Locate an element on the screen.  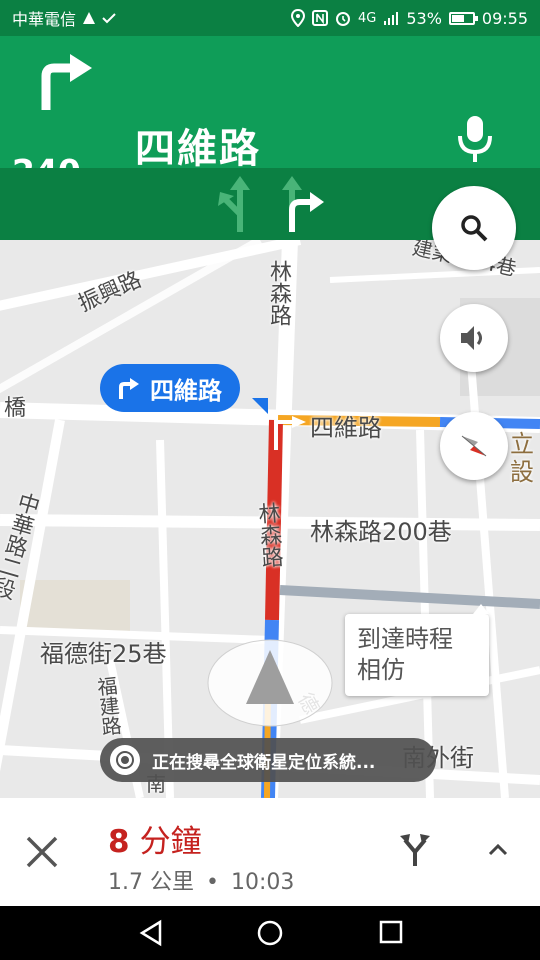
chevron-up-icon is located at coordinates (498, 850).